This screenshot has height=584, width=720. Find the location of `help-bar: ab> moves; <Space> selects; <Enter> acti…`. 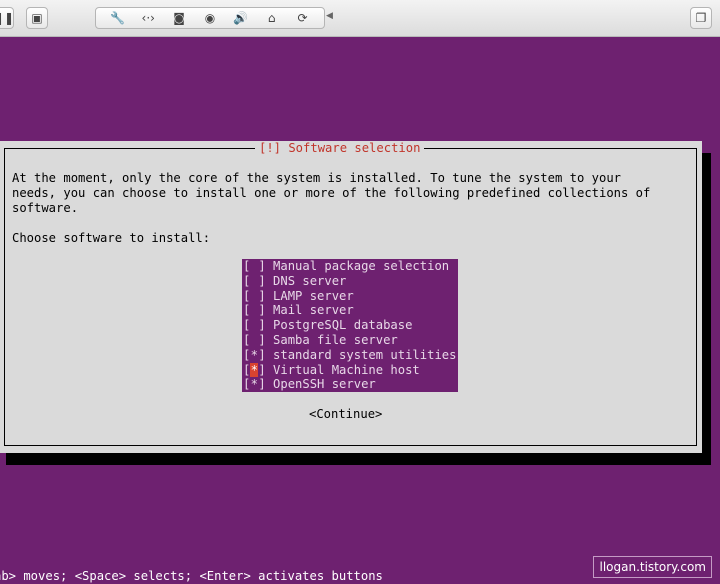

help-bar: ab> moves; <Space> selects; <Enter> acti… is located at coordinates (191, 576).